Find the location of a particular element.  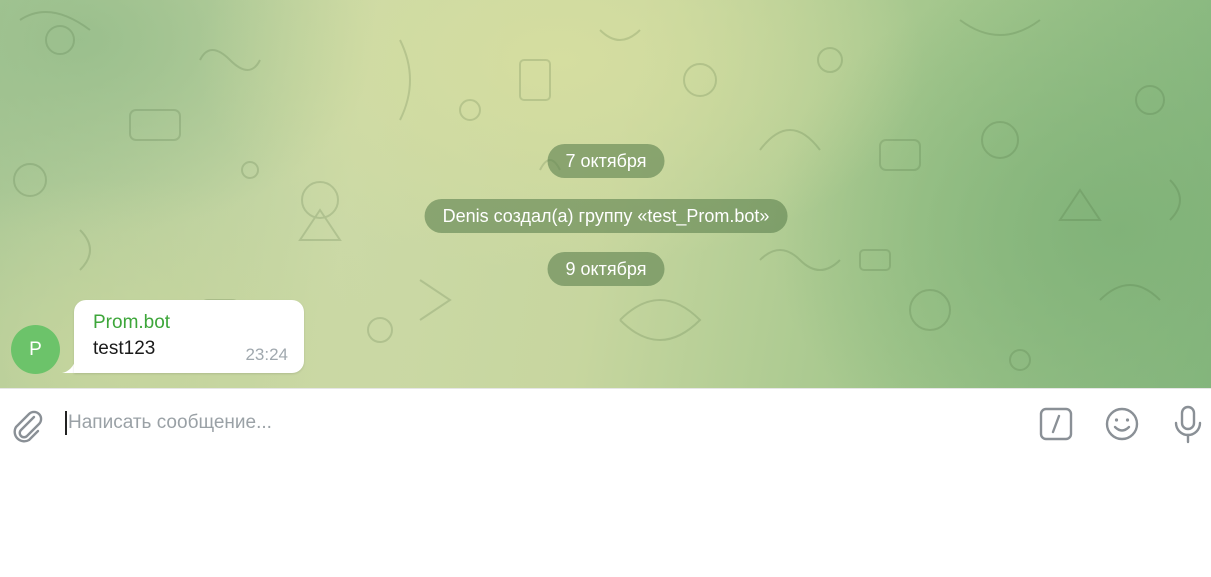

text-caret is located at coordinates (66, 423).